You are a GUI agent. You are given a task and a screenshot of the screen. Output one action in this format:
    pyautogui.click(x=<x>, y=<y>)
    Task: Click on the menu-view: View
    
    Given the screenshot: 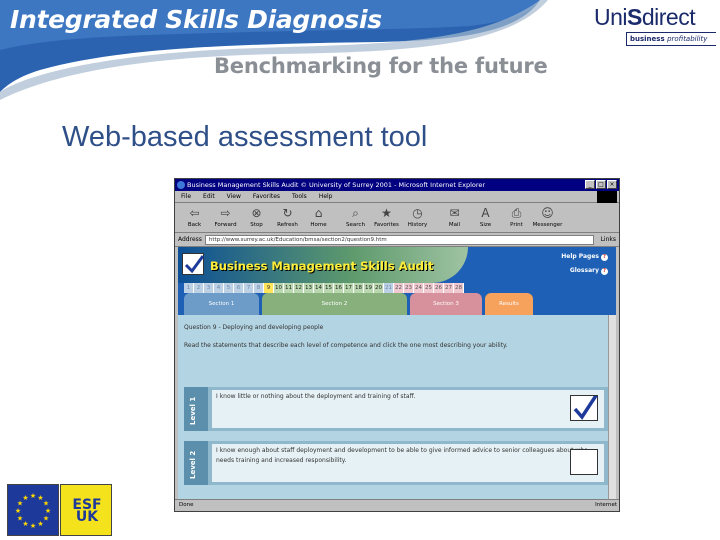 What is the action you would take?
    pyautogui.click(x=234, y=197)
    